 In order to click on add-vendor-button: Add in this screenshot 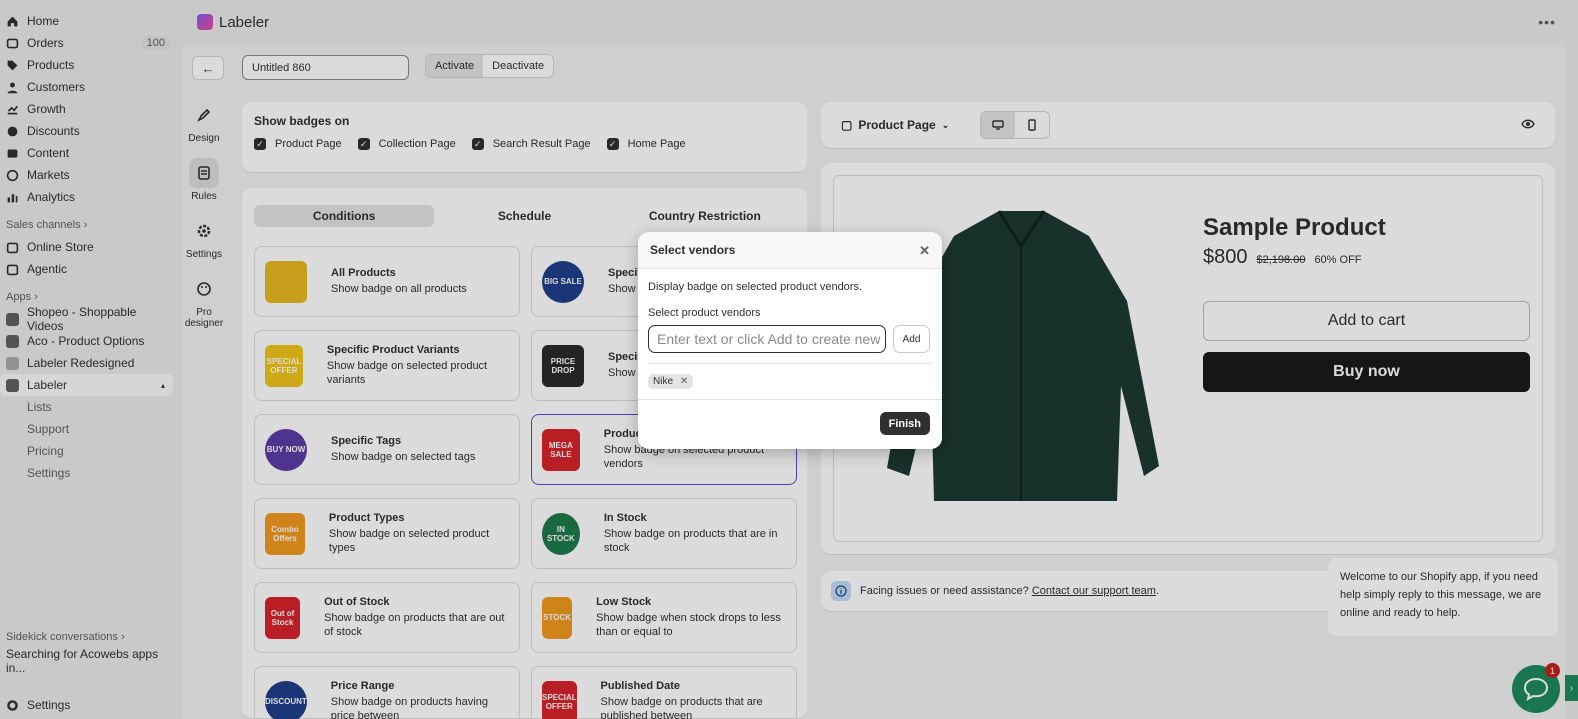, I will do `click(911, 339)`.